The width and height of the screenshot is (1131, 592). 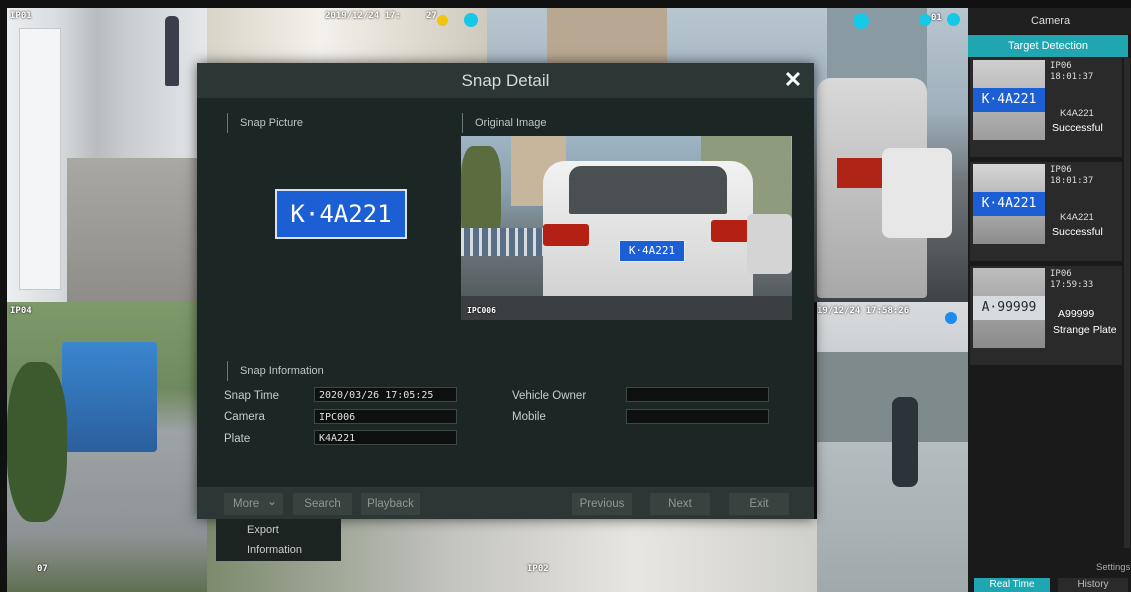 I want to click on more-label: More, so click(x=246, y=504).